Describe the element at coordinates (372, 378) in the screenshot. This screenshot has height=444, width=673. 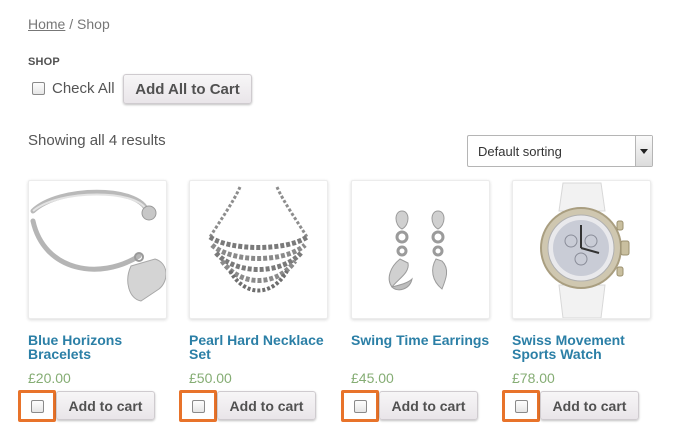
I see `product-price: £45.00` at that location.